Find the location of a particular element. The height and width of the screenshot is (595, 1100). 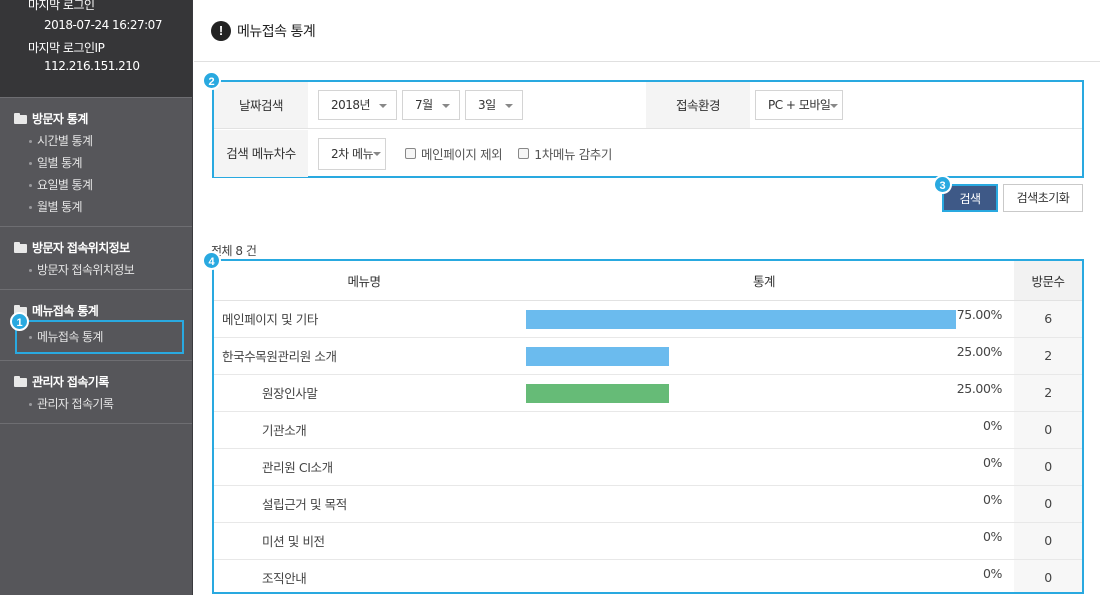

page-header: ! 메뉴접속 통계 is located at coordinates (647, 31).